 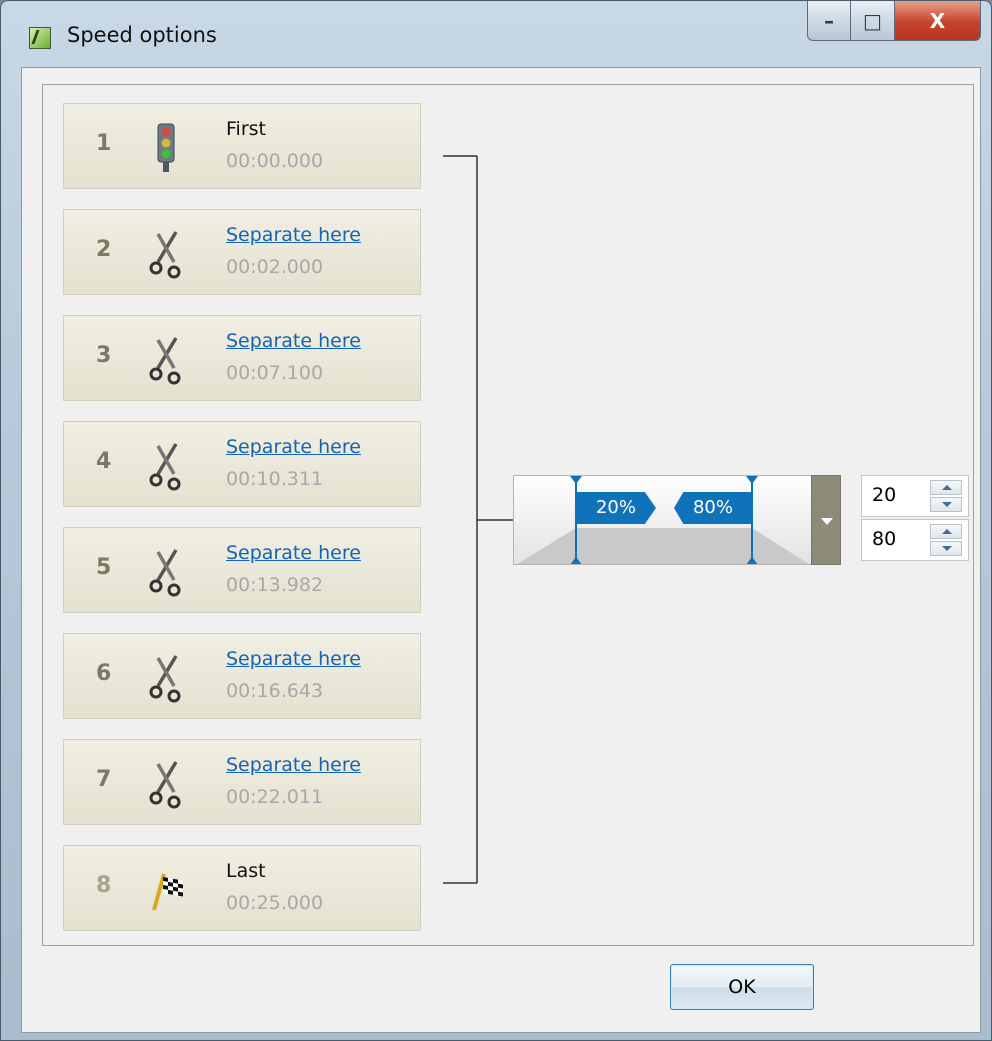 I want to click on speed-curve-control: 20% 80%, so click(x=663, y=520).